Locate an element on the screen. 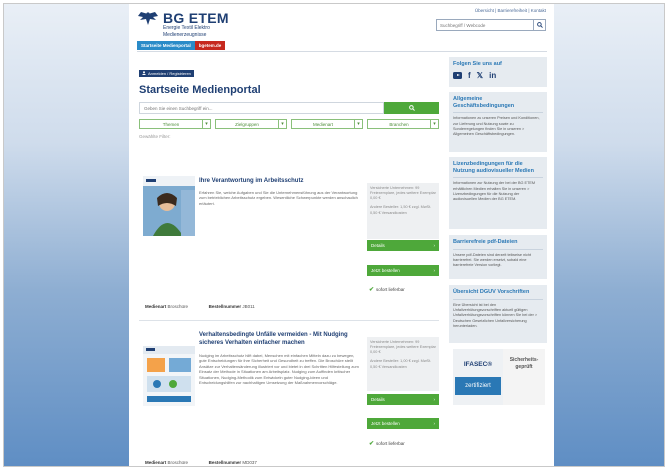 This screenshot has height=470, width=668. filter-label: Branchen is located at coordinates (399, 124).